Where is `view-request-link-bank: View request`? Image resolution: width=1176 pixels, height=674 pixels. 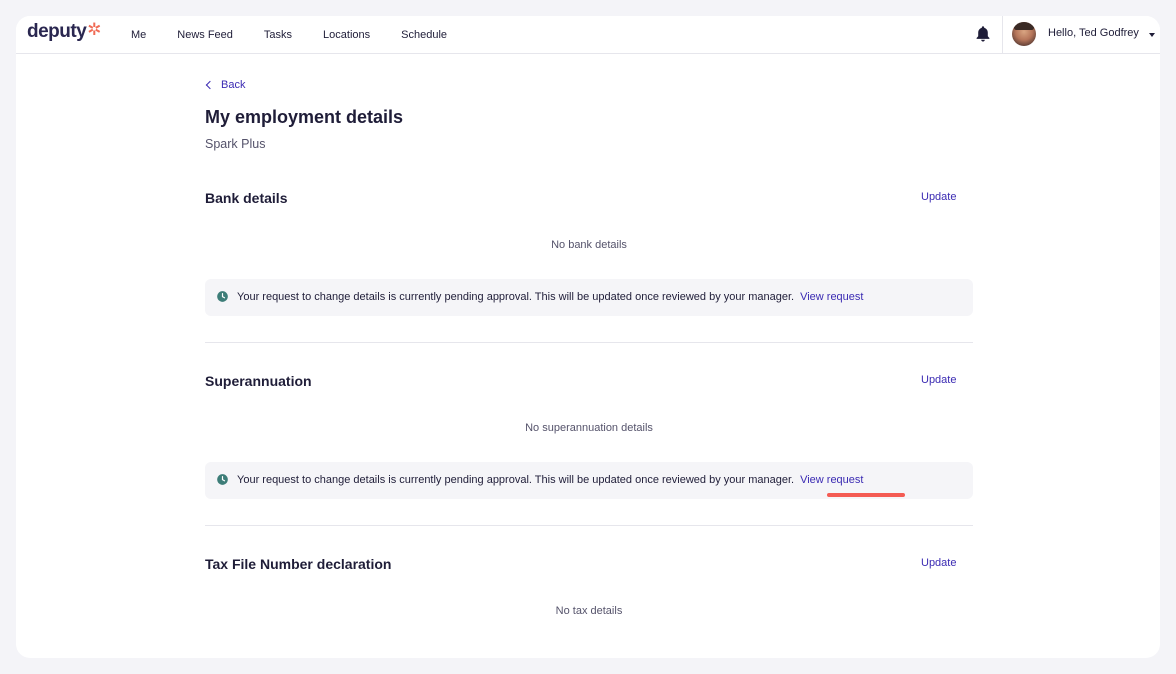 view-request-link-bank: View request is located at coordinates (831, 297).